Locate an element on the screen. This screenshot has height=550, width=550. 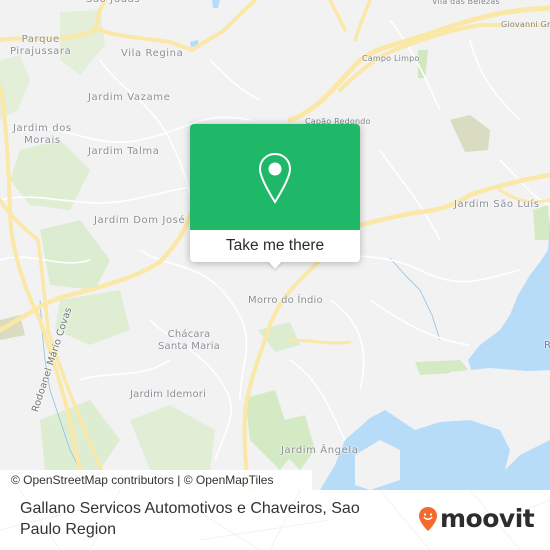
moovit-logo: moovit is located at coordinates (476, 519).